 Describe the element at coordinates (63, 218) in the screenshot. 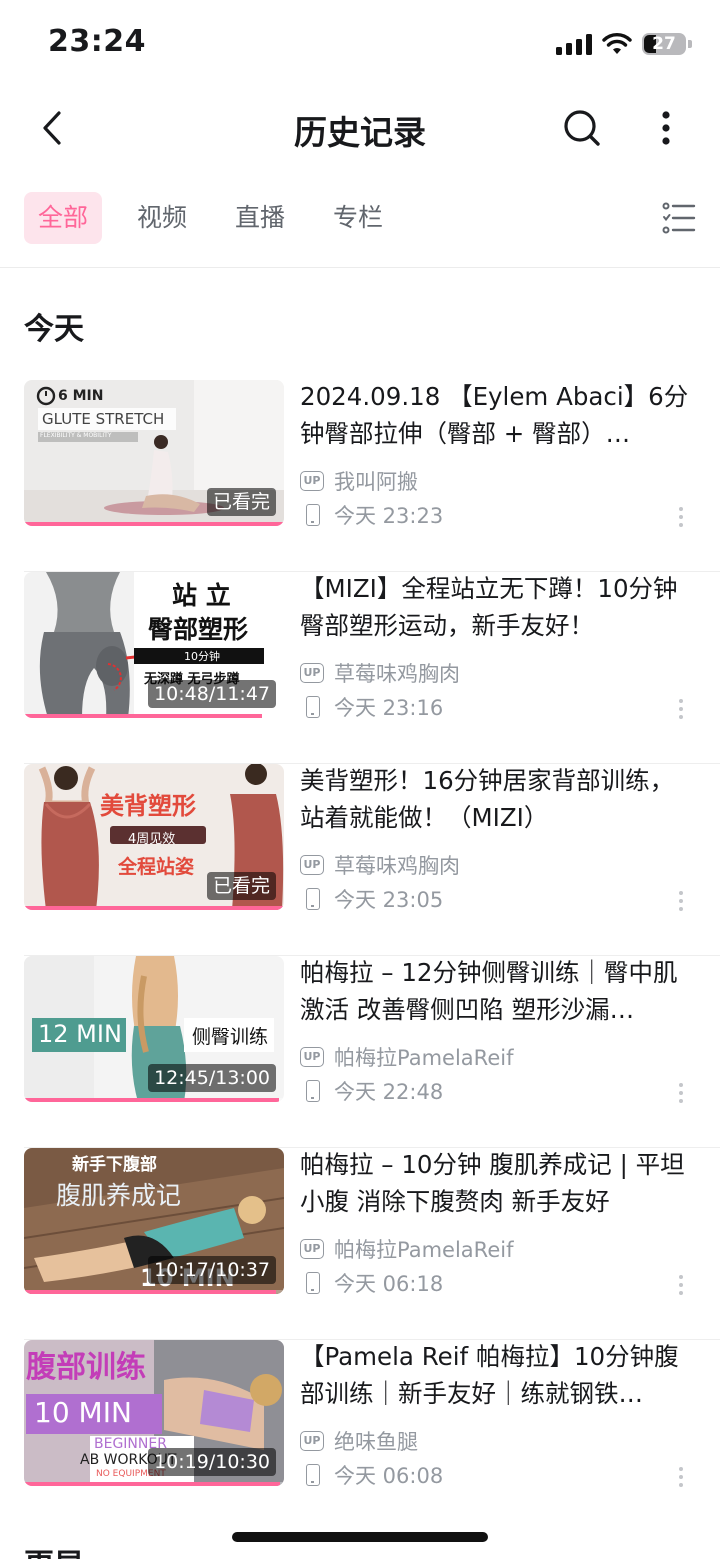

I see `tab-all: 全部` at that location.